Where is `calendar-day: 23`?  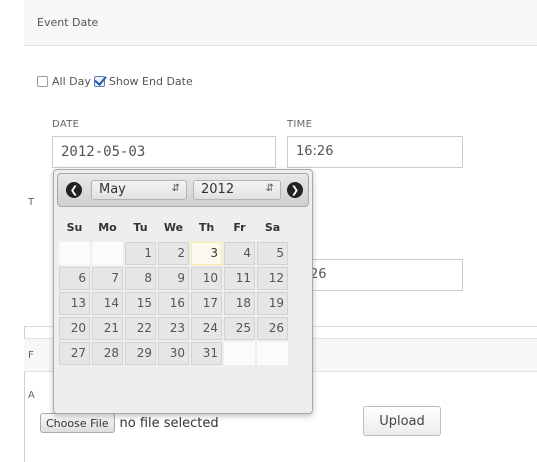
calendar-day: 23 is located at coordinates (173, 328).